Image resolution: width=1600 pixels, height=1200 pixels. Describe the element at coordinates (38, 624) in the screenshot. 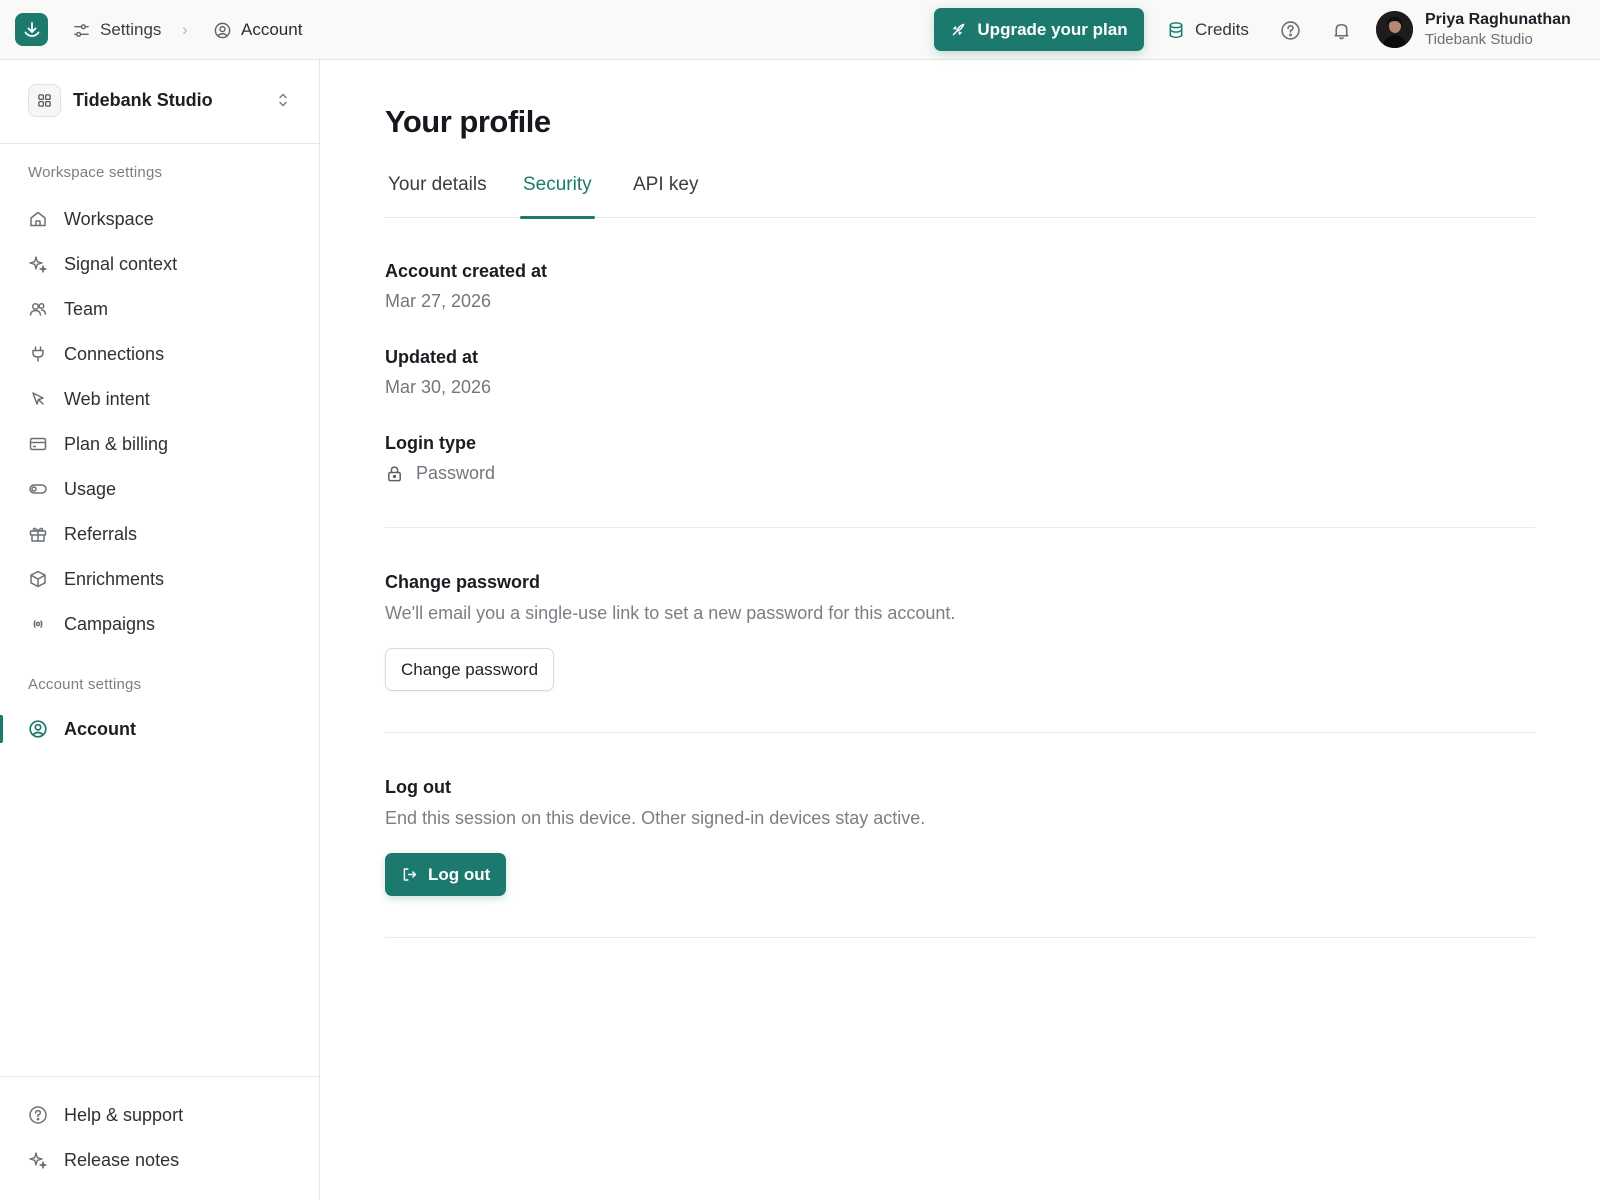

I see `broadcast-icon` at that location.